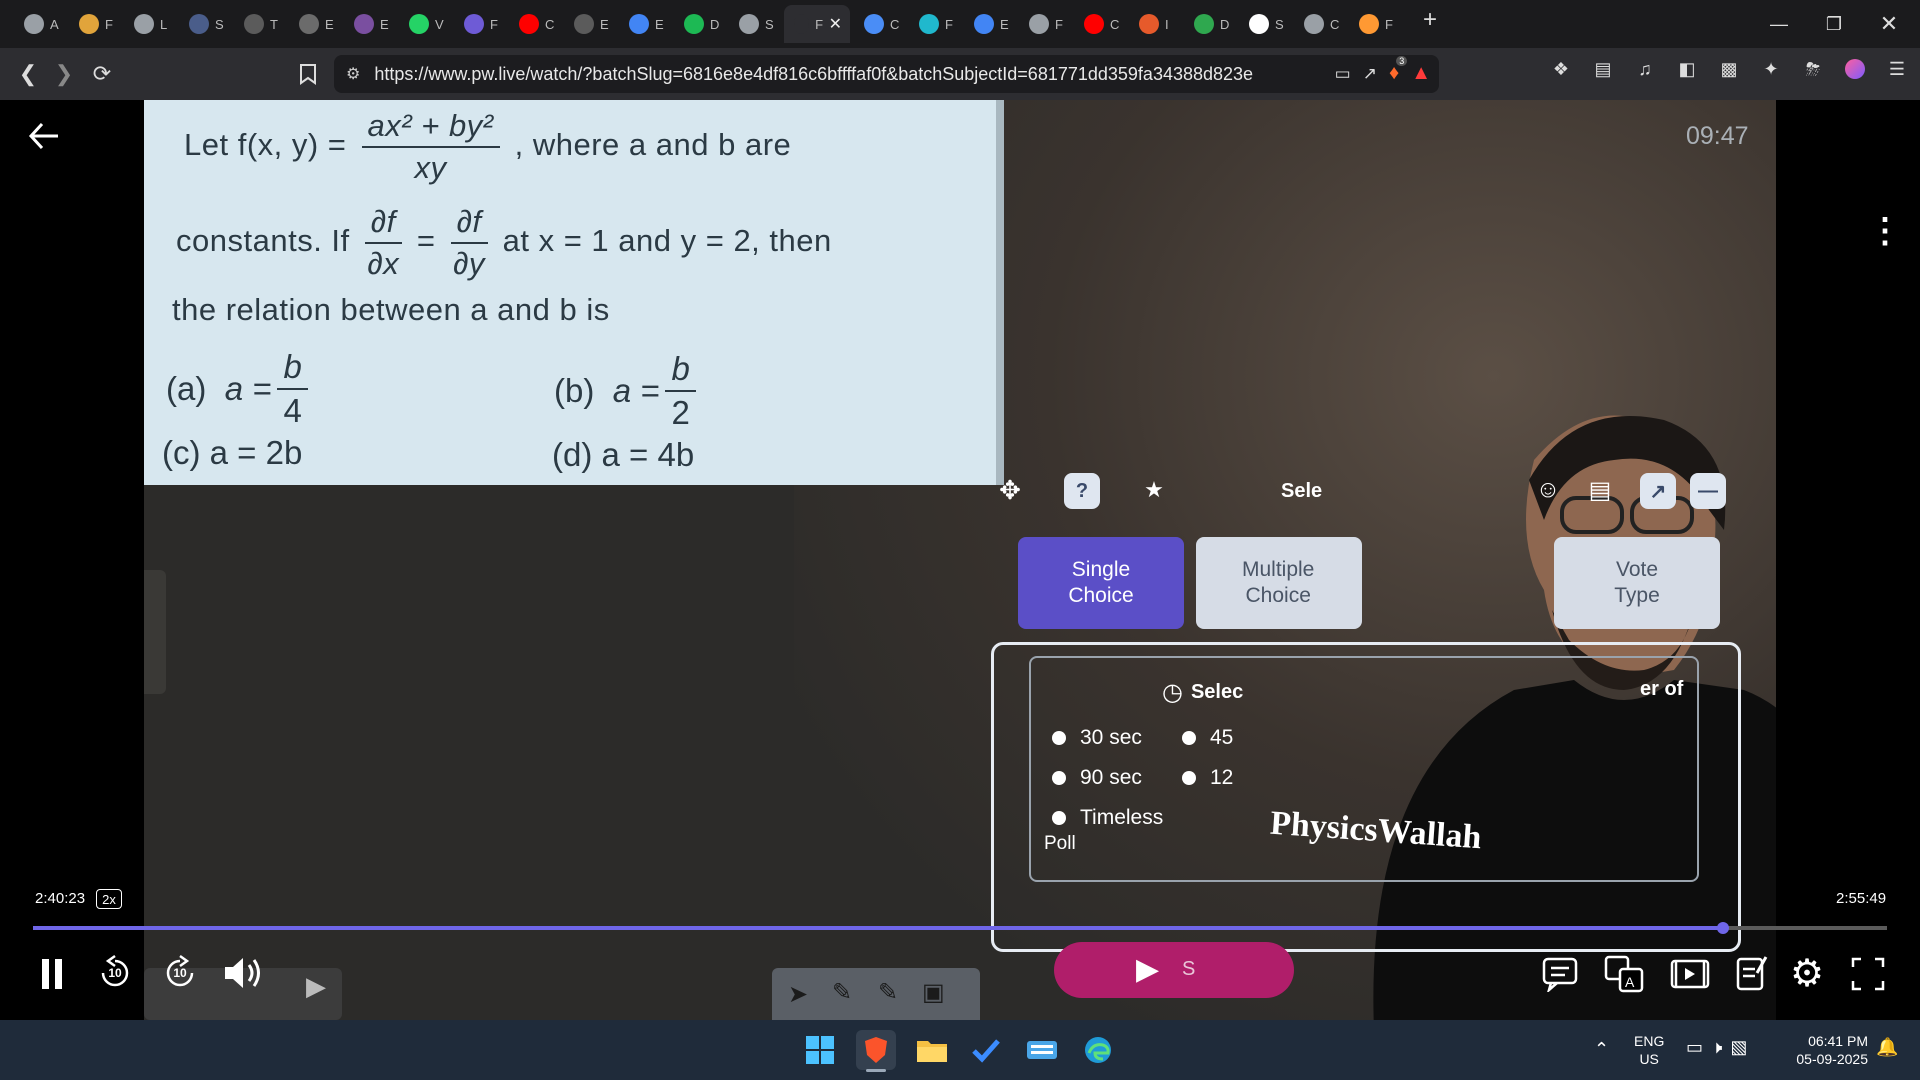  I want to click on leo-ai-icon: ✦, so click(1771, 69).